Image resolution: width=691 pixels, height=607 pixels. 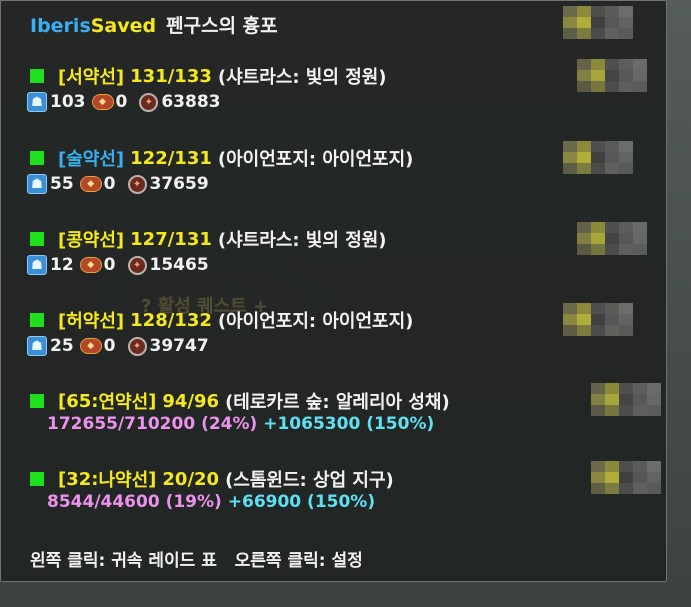 I want to click on footer-hint: 왼쪽 클릭: 귀속 레이드 표 오른쪽 클릭: 설정, so click(x=196, y=558).